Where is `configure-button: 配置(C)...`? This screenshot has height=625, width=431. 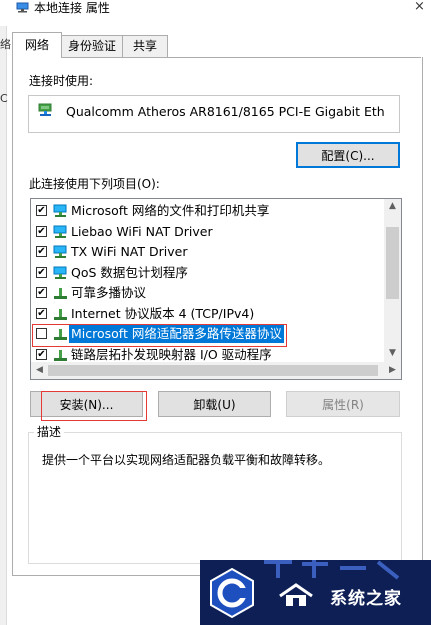 configure-button: 配置(C)... is located at coordinates (348, 155).